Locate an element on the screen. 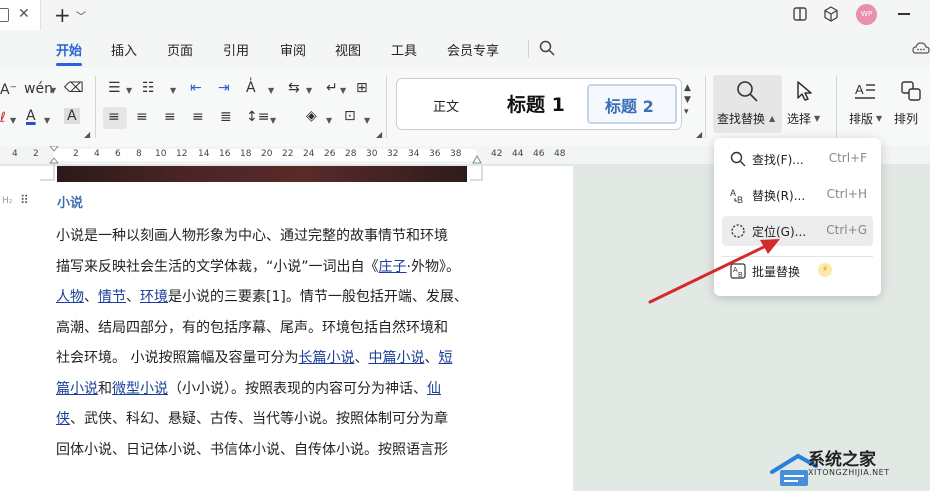  locate-icon is located at coordinates (738, 231).